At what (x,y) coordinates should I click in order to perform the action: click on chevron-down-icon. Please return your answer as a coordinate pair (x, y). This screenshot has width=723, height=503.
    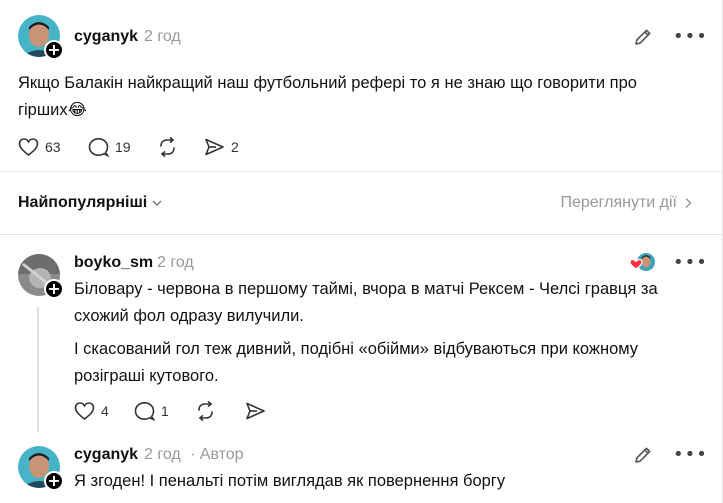
    Looking at the image, I should click on (157, 203).